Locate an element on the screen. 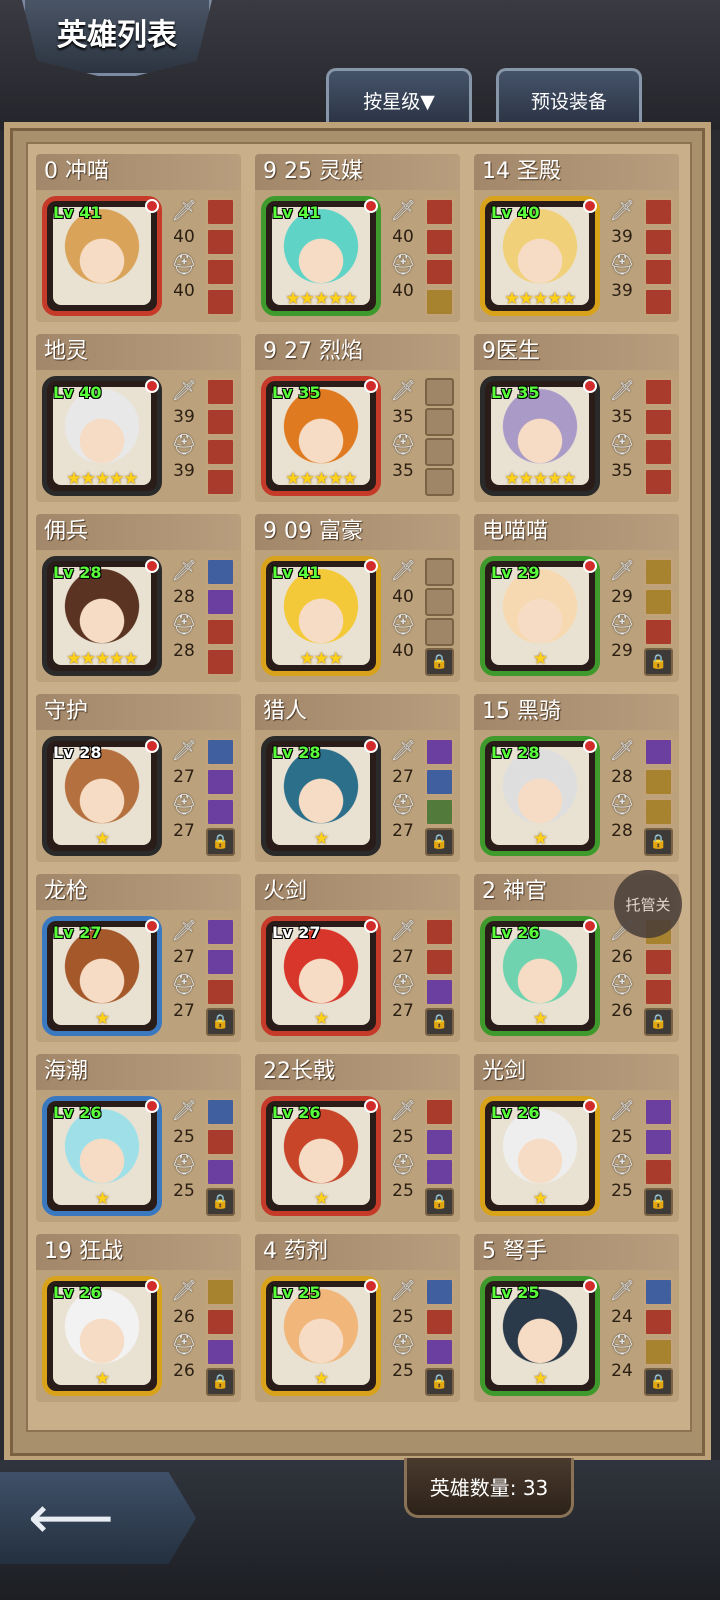  back-button: ⟵ is located at coordinates (98, 1518).